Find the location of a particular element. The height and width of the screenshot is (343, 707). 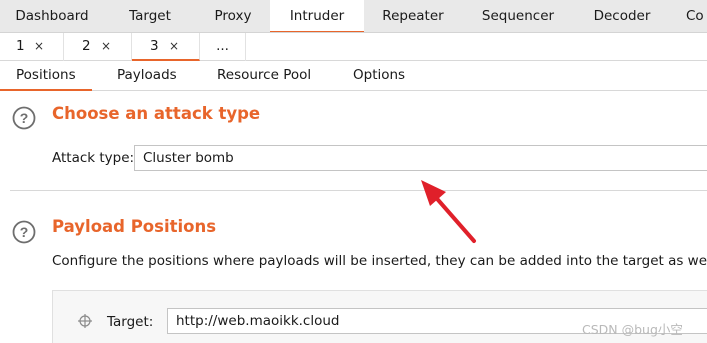

red-arrow-annotation is located at coordinates (448, 211).